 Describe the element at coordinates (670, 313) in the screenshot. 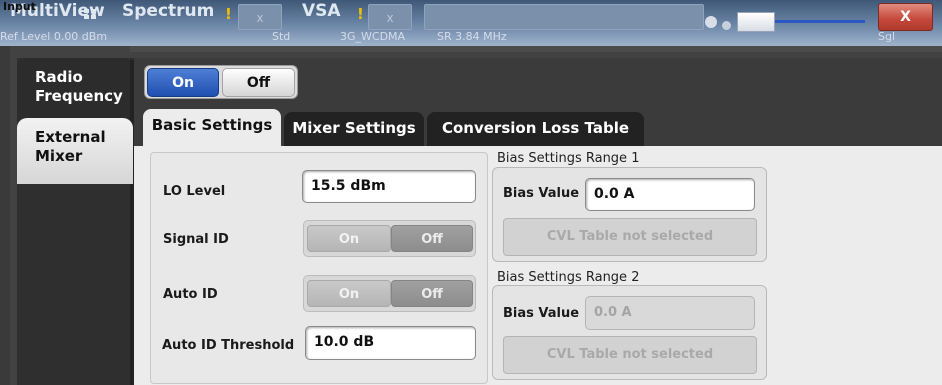

I see `bias-value-2-field: 0.0 A` at that location.